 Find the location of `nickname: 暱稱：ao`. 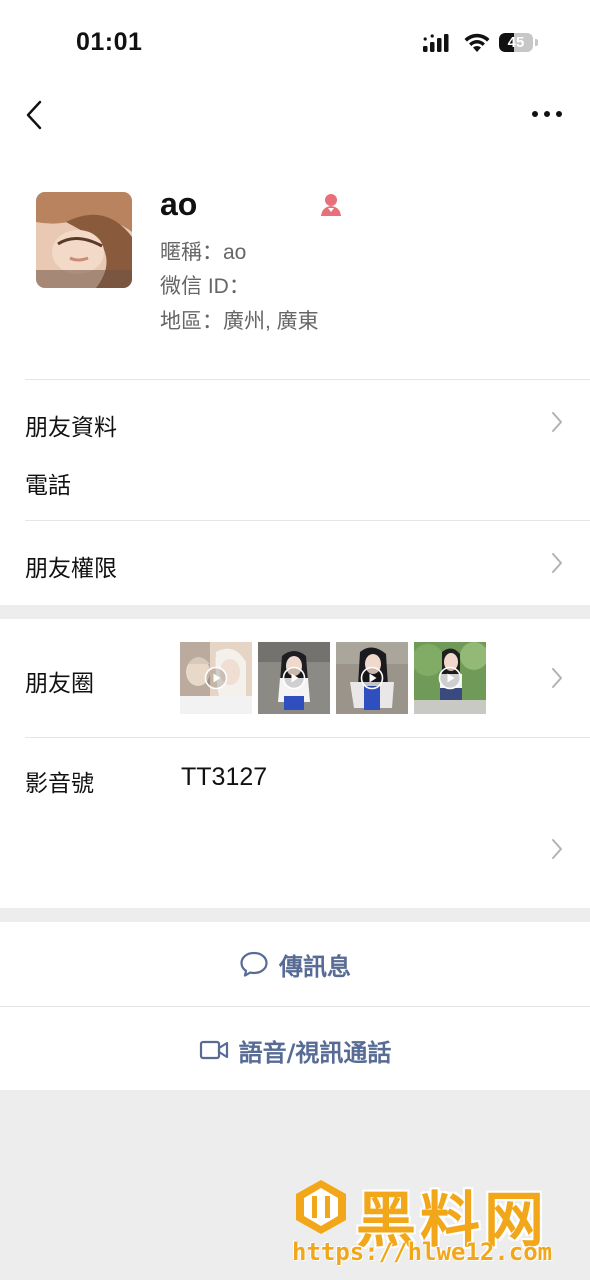

nickname: 暱稱：ao is located at coordinates (203, 252).